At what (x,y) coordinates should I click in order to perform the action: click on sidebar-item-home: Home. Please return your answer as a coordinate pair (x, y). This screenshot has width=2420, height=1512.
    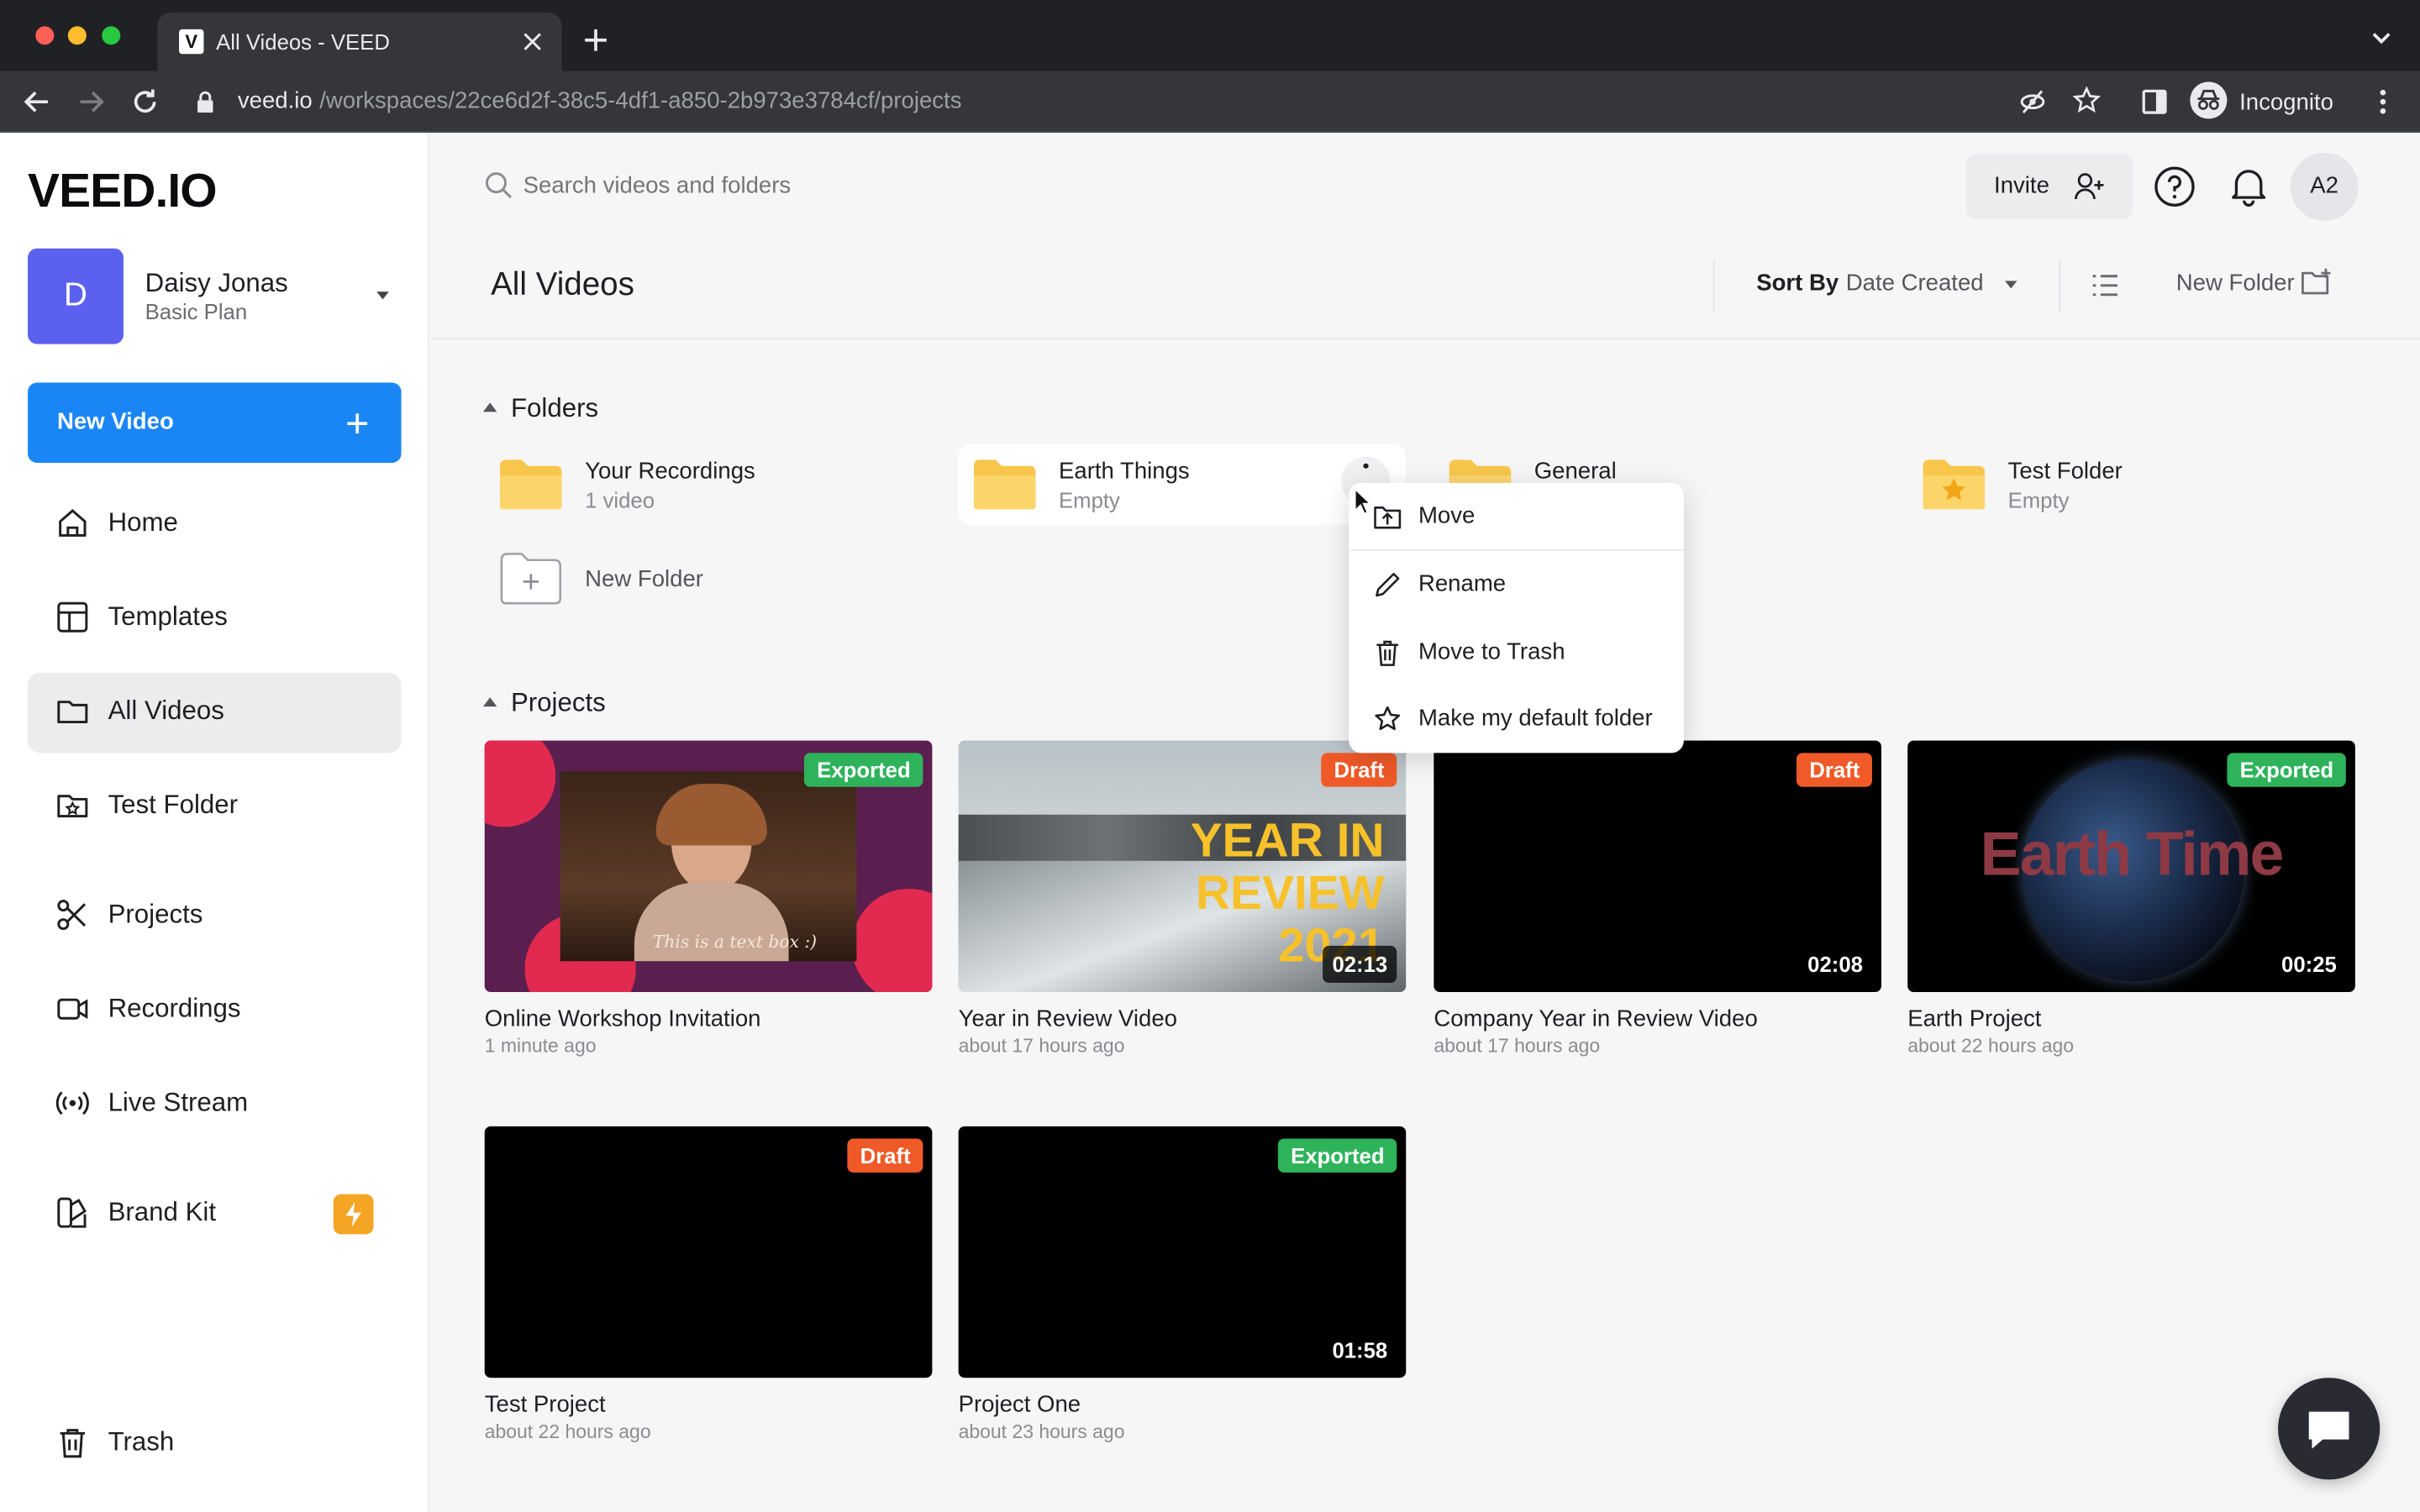
    Looking at the image, I should click on (214, 525).